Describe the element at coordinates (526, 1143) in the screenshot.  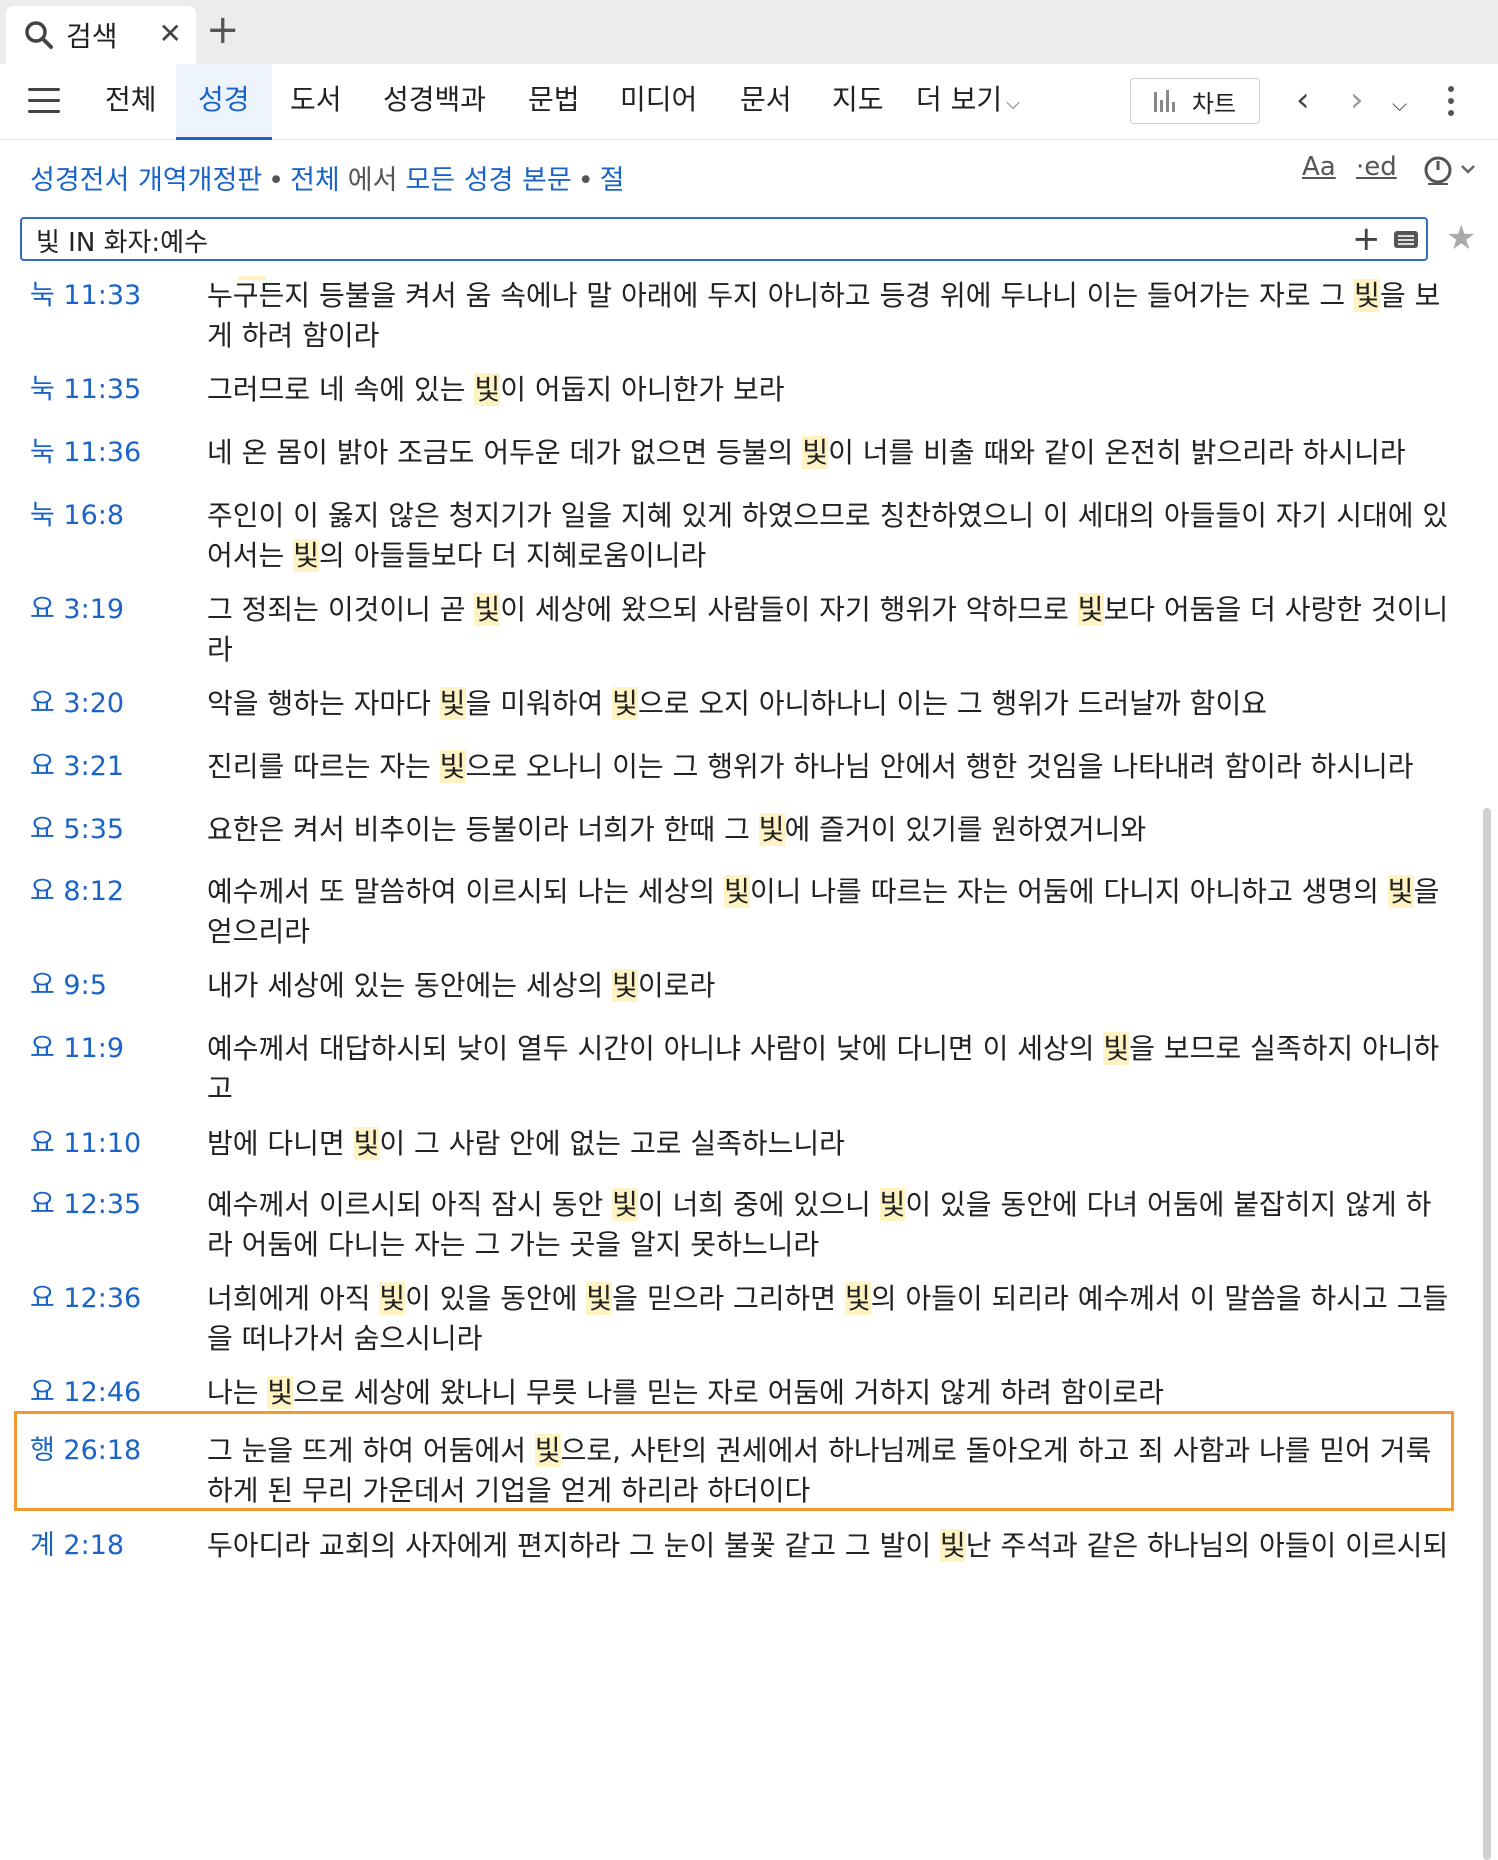
I see `verse-text: 밤에 다니면 빛이 그 사람 안에 없는 고로 실족하느니라` at that location.